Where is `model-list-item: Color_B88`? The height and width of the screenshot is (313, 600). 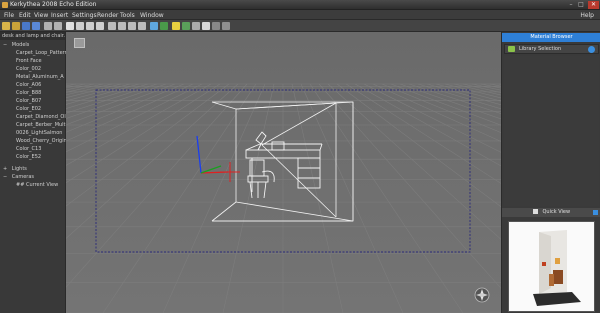
model-list-item: Color_B88 is located at coordinates (28, 93).